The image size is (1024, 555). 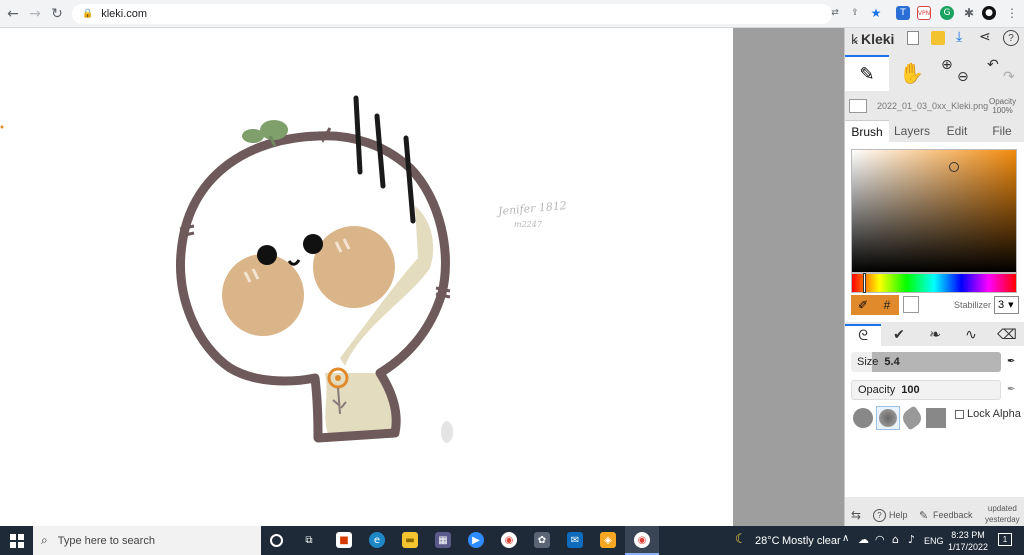 What do you see at coordinates (912, 131) in the screenshot?
I see `tab-layers: Layers` at bounding box center [912, 131].